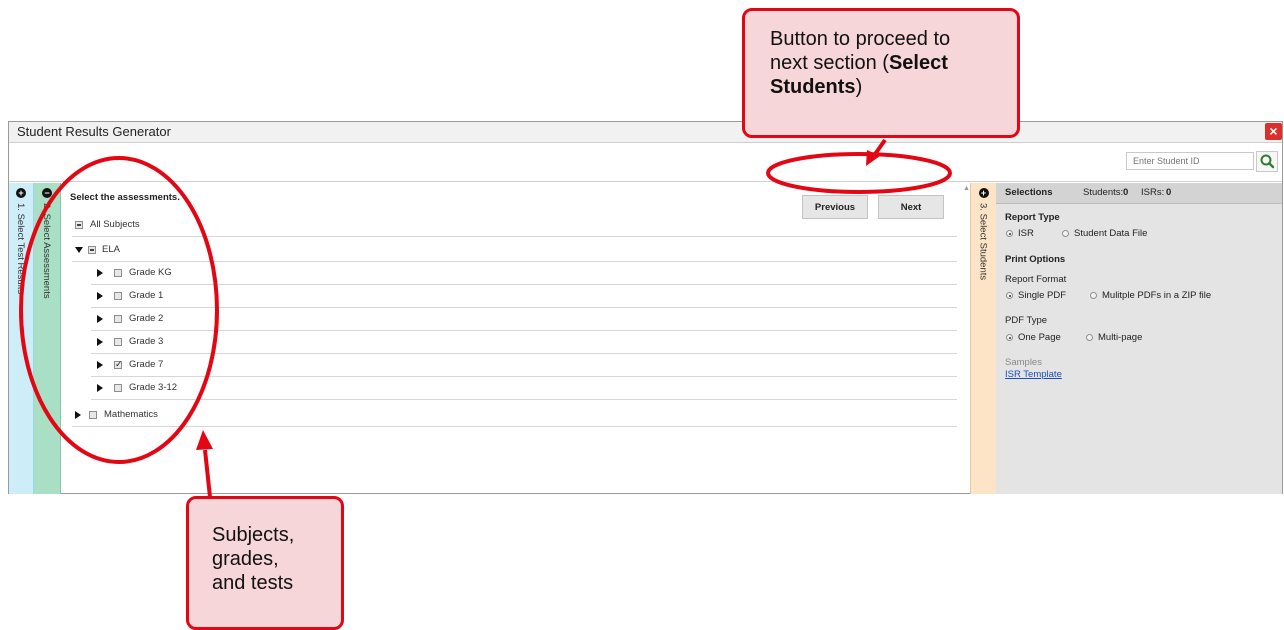 This screenshot has width=1284, height=630. Describe the element at coordinates (859, 173) in the screenshot. I see `next-button-highlight-ellipse` at that location.